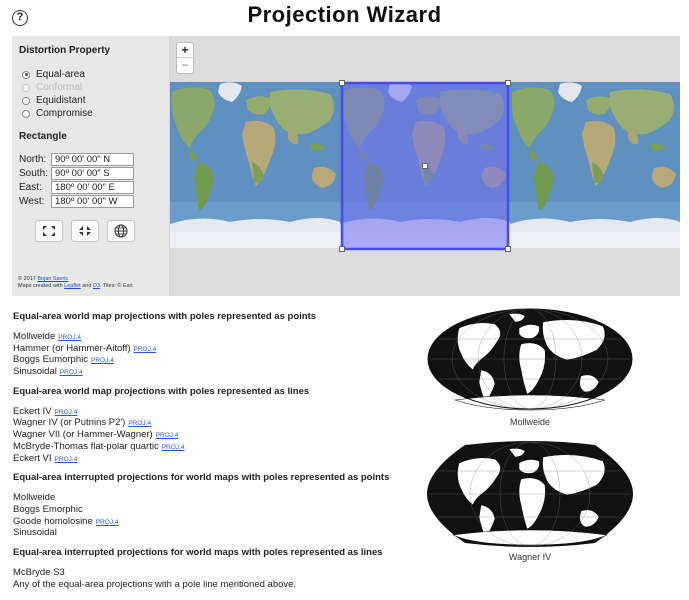 The image size is (689, 600). I want to click on west-input: 180º 00' 00" W, so click(92, 201).